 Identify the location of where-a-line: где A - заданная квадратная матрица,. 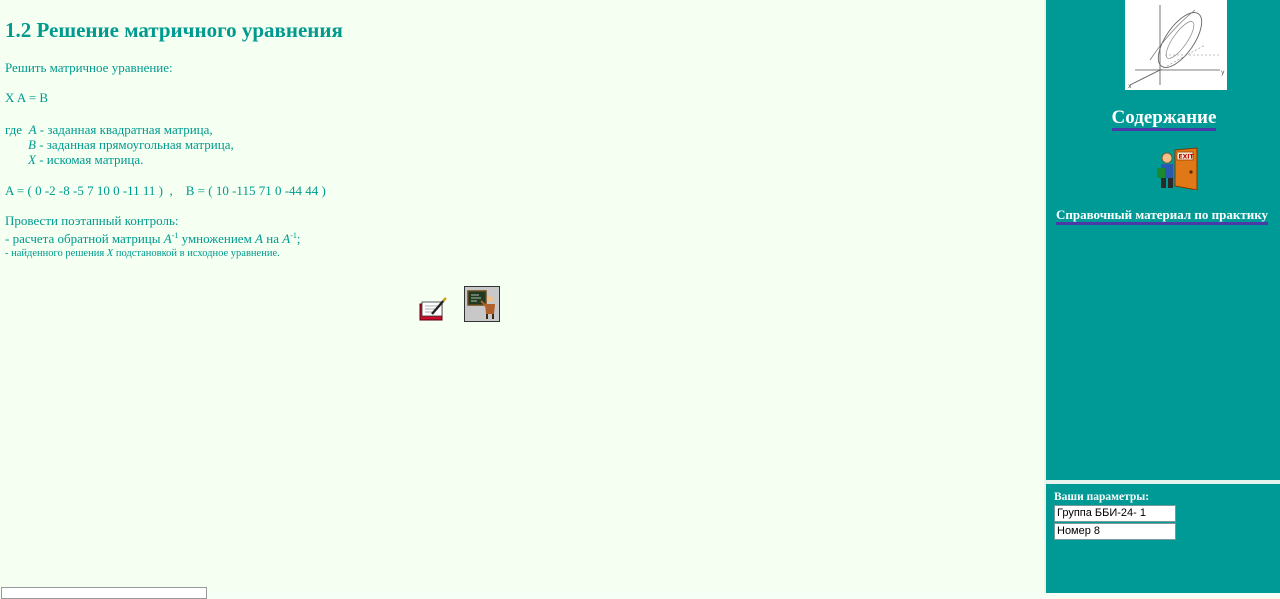
(109, 130).